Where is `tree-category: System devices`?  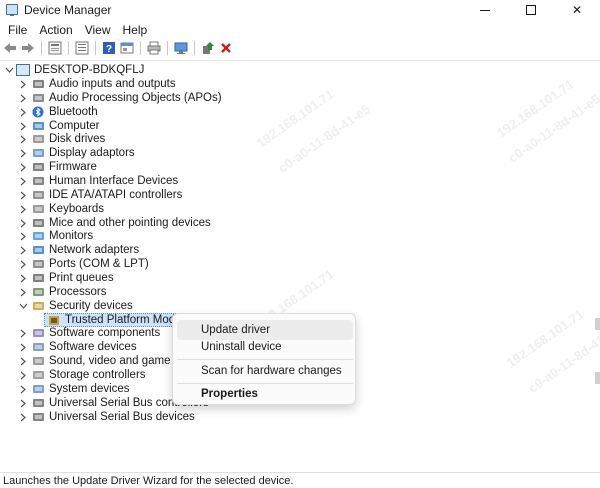
tree-category: System devices is located at coordinates (74, 389).